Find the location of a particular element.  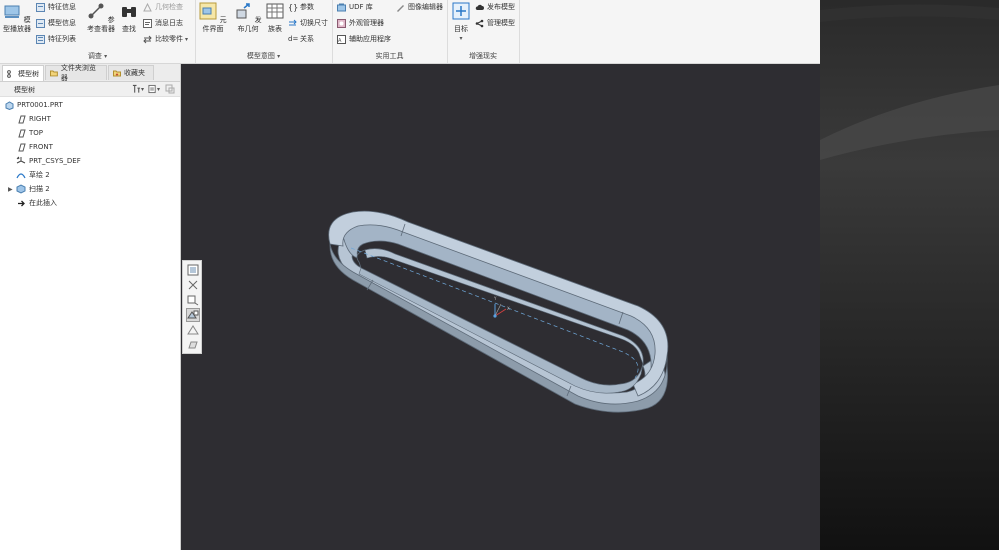

feature-list-button: 特征列表 is located at coordinates (56, 39).